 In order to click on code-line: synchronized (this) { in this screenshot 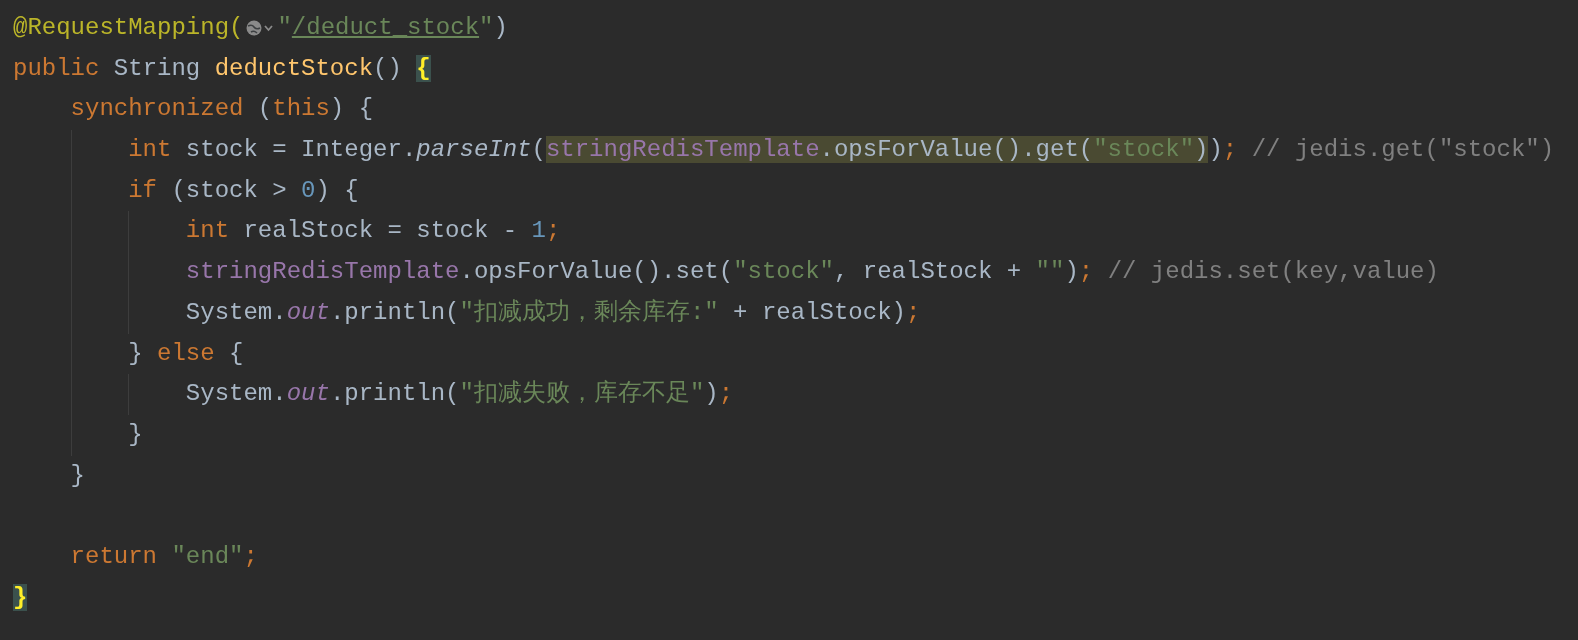, I will do `click(221, 109)`.